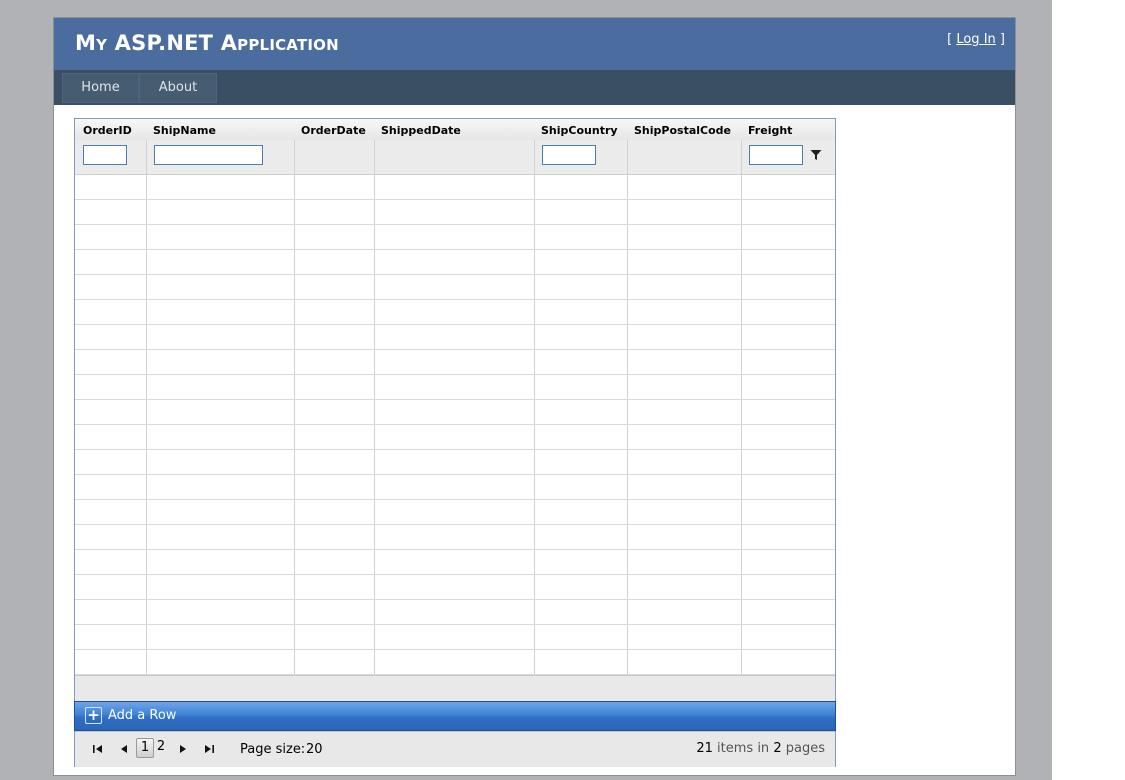 The image size is (1125, 780). I want to click on freight-filter-input, so click(776, 155).